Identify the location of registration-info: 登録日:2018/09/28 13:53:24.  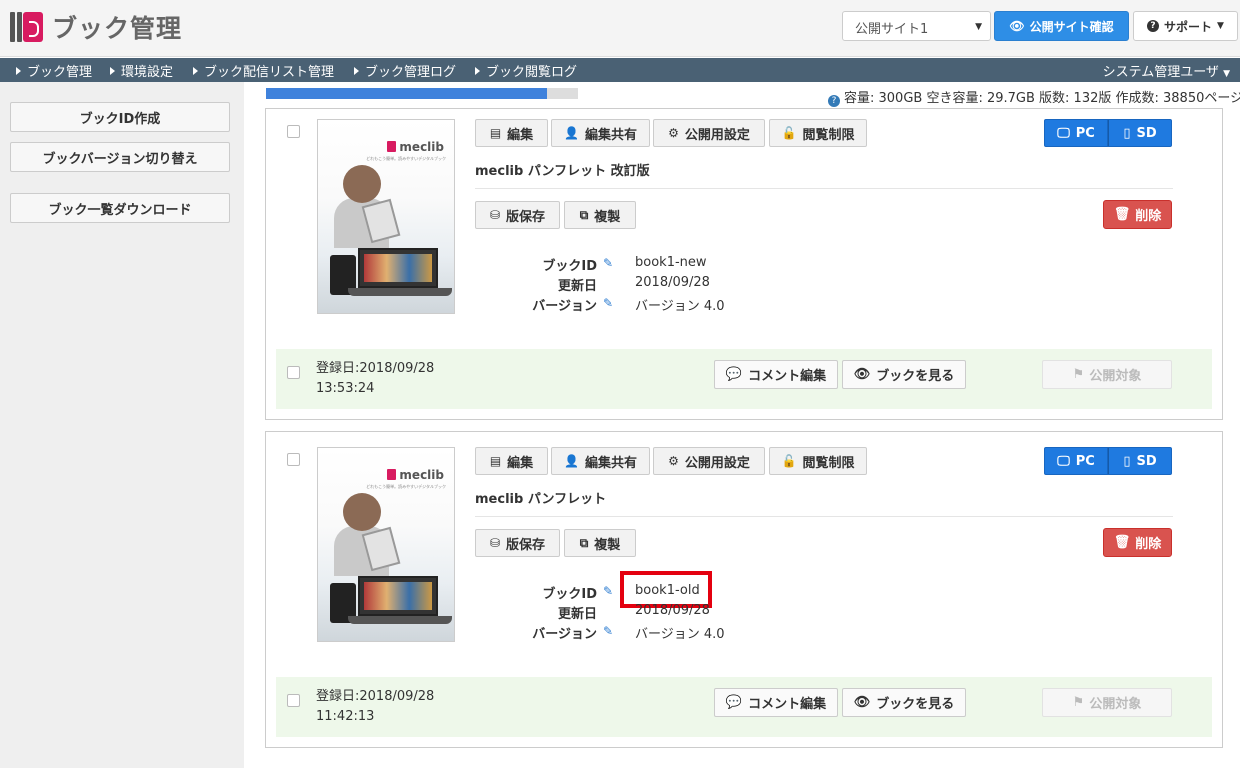
(375, 379).